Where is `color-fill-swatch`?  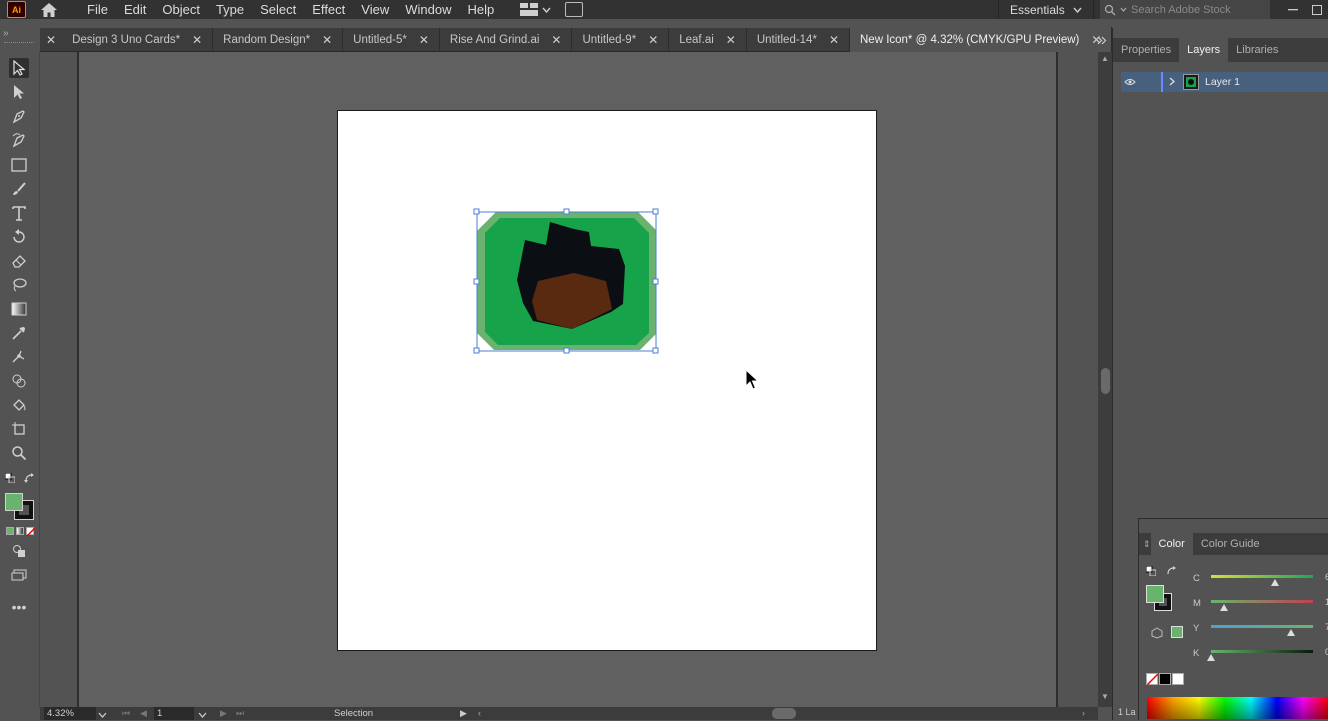 color-fill-swatch is located at coordinates (1155, 594).